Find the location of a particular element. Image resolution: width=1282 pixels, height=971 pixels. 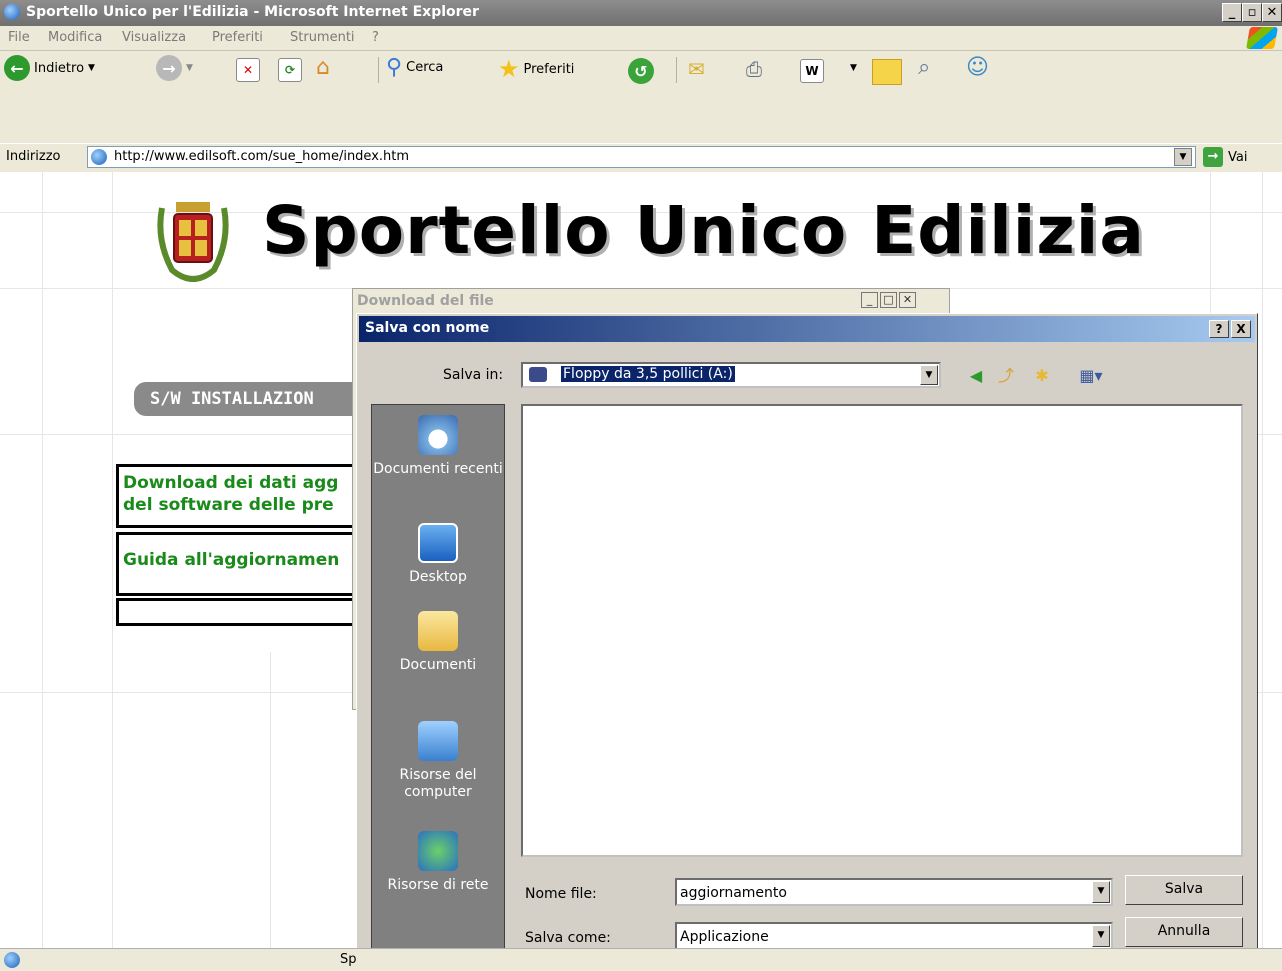

menu-strumenti: Strumenti is located at coordinates (322, 37).